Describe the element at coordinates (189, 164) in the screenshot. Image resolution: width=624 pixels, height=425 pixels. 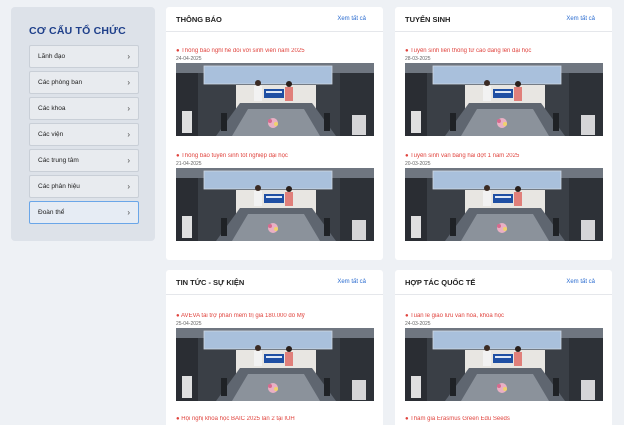
I see `news-item-date: 21-04-2025` at that location.